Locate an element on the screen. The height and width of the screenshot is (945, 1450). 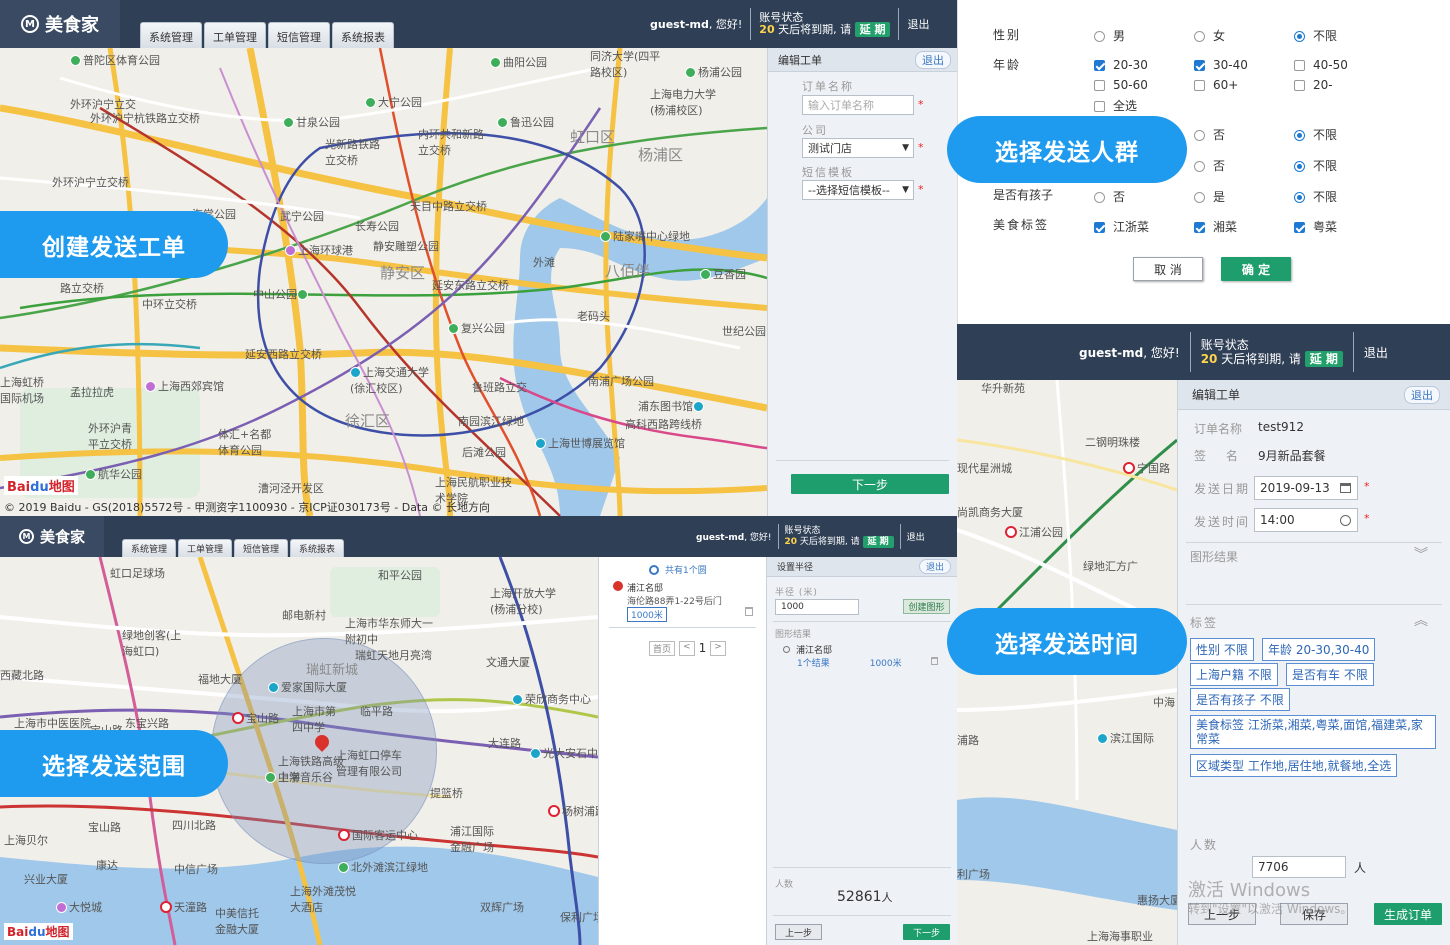
map-label: 杨树浦路 is located at coordinates (573, 811).